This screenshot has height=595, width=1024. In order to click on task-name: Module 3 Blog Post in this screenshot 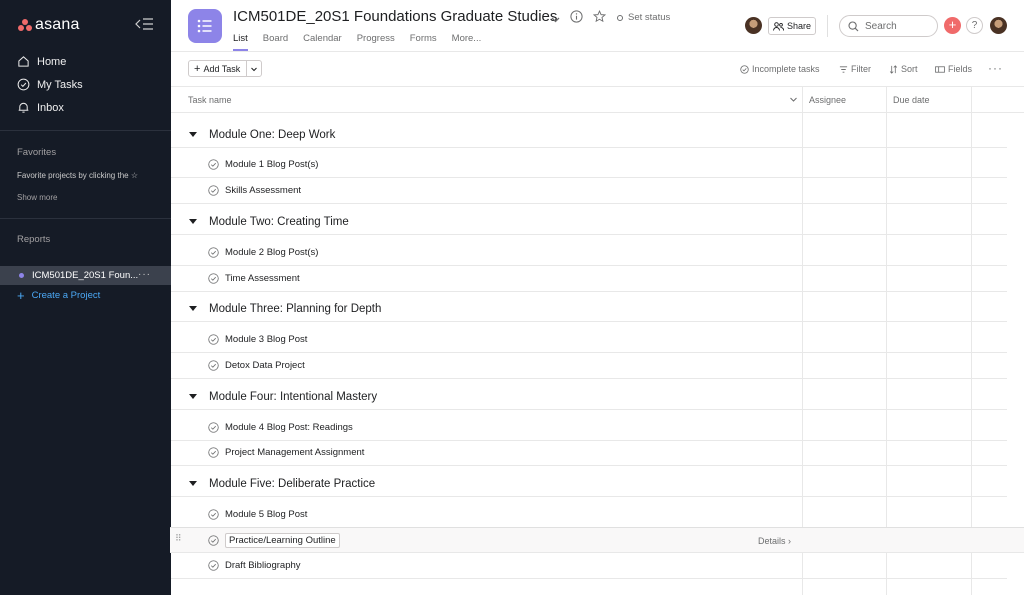, I will do `click(266, 339)`.